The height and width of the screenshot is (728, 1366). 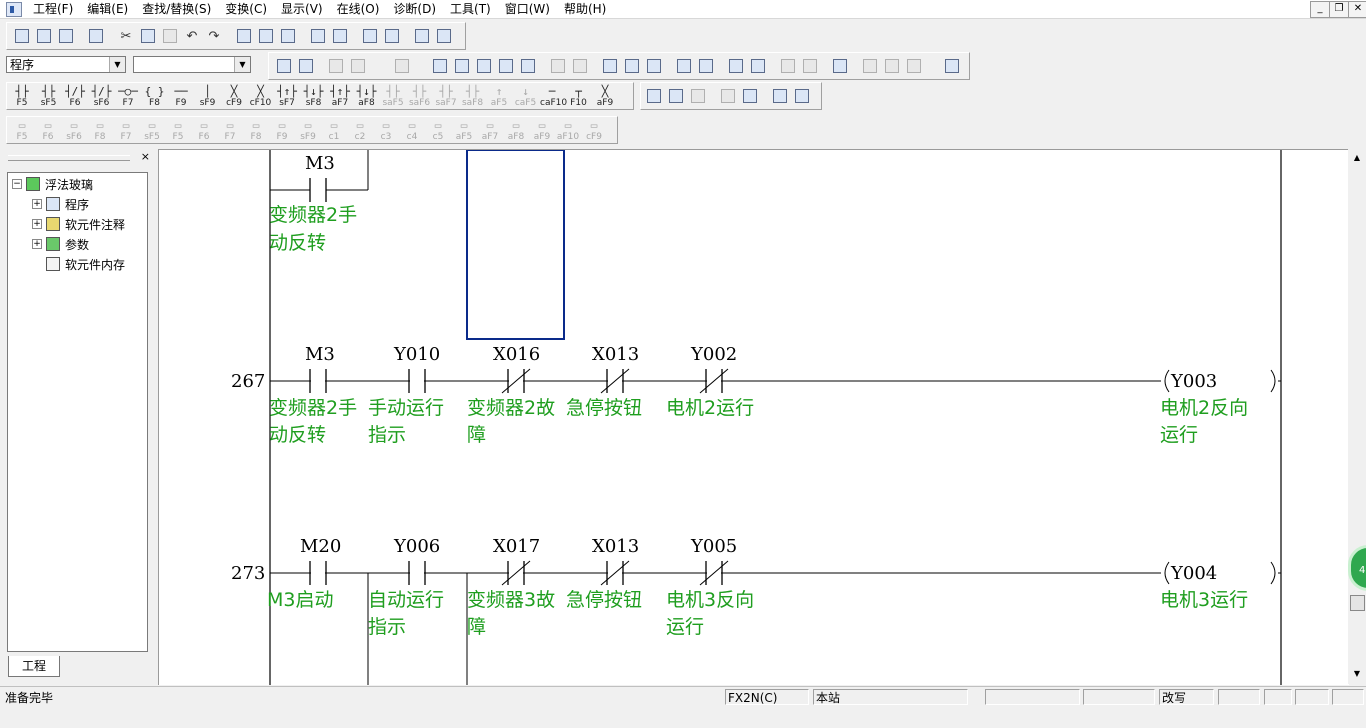 What do you see at coordinates (334, 131) in the screenshot?
I see `sfc-symbol-button: ▭ c1` at bounding box center [334, 131].